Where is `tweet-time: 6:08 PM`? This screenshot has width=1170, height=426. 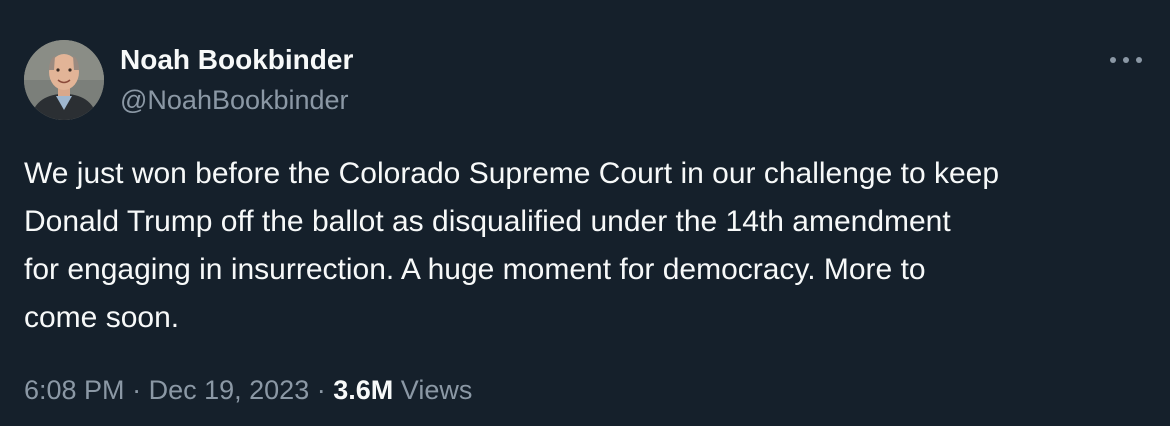
tweet-time: 6:08 PM is located at coordinates (74, 390).